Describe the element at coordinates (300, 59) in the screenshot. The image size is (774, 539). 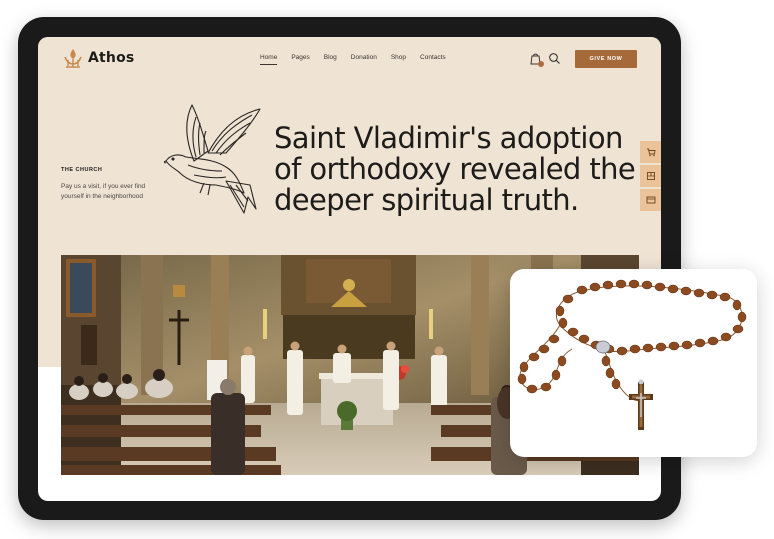
I see `nav-pages: Pages` at that location.